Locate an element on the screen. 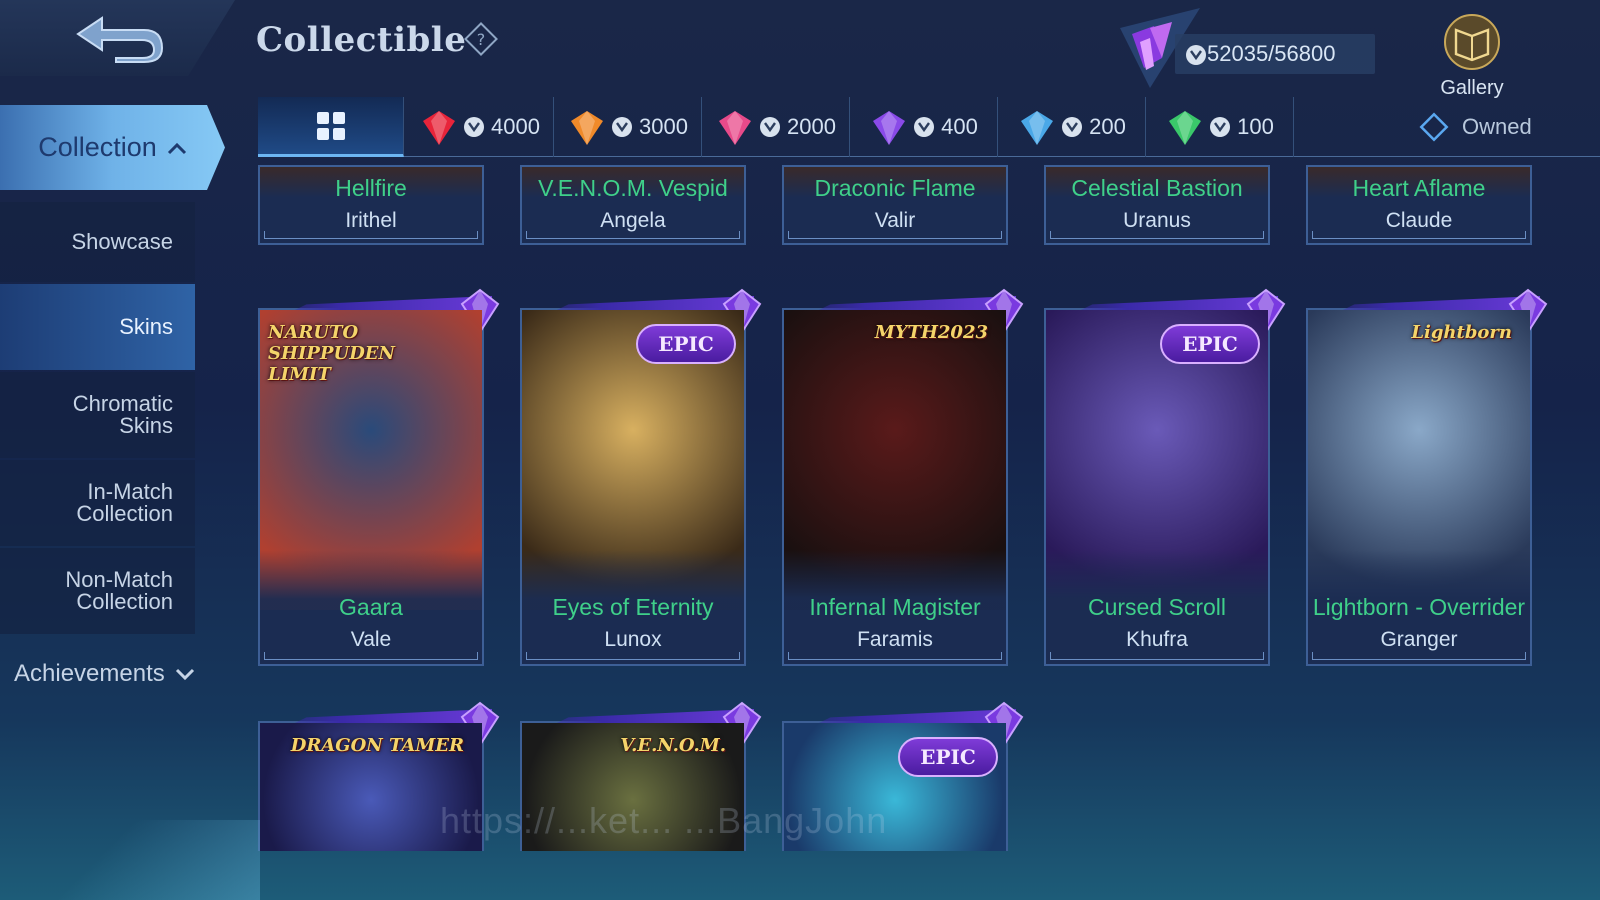 The image size is (1600, 900). skin-card: Lightborn Lightborn - Overrider Granger is located at coordinates (1427, 477).